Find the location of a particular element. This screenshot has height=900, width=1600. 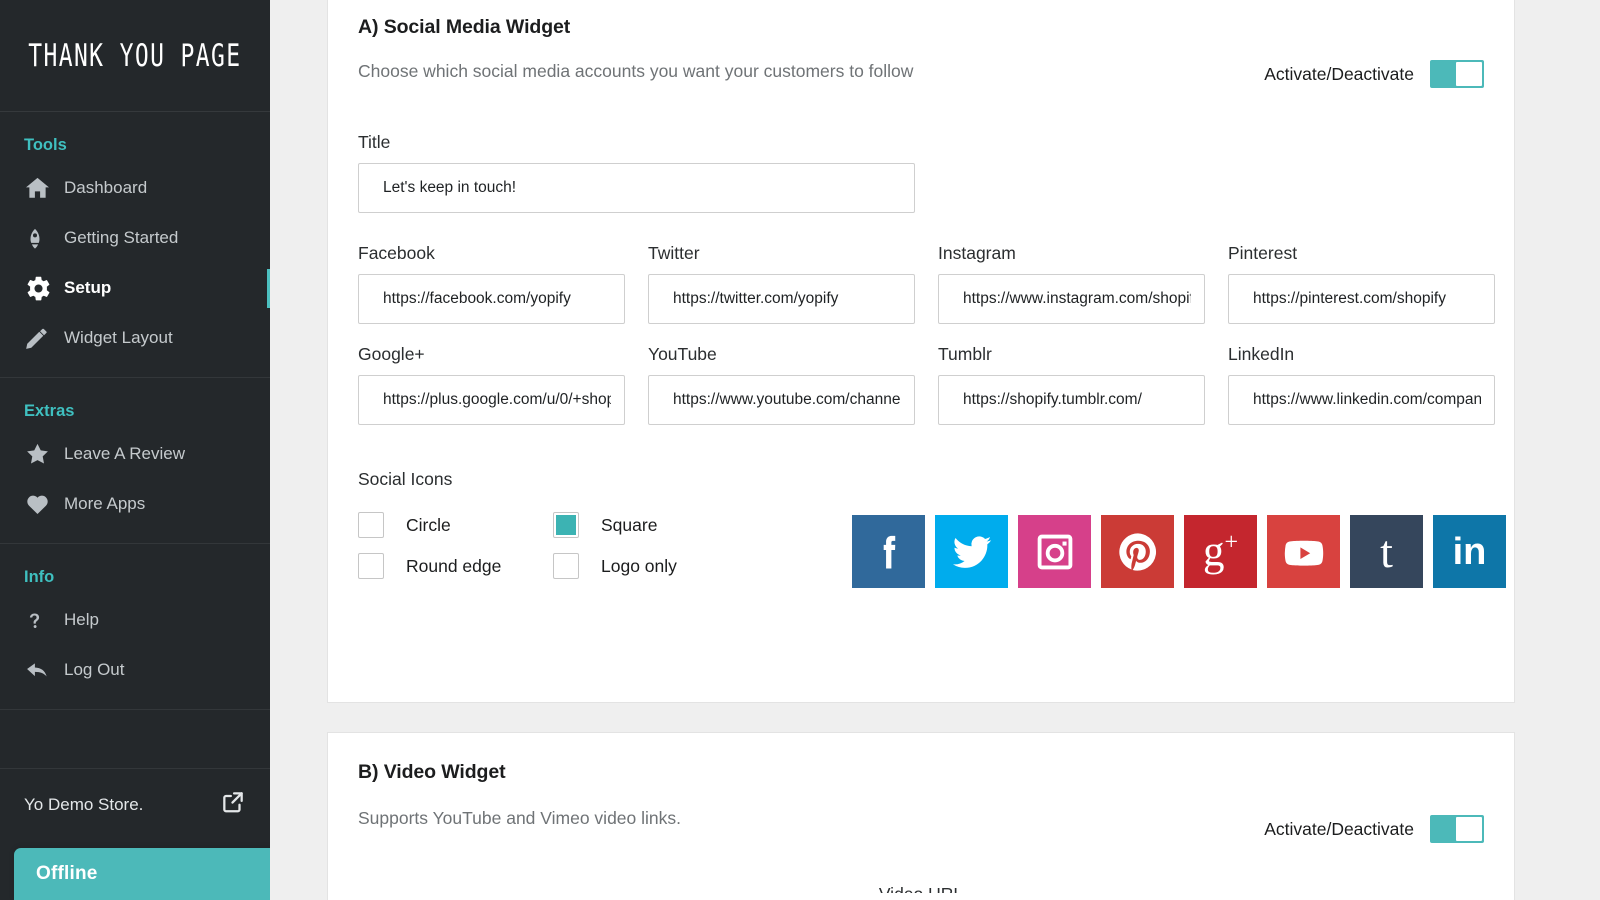

network-field-tumblr: Tumblr is located at coordinates (1071, 384).